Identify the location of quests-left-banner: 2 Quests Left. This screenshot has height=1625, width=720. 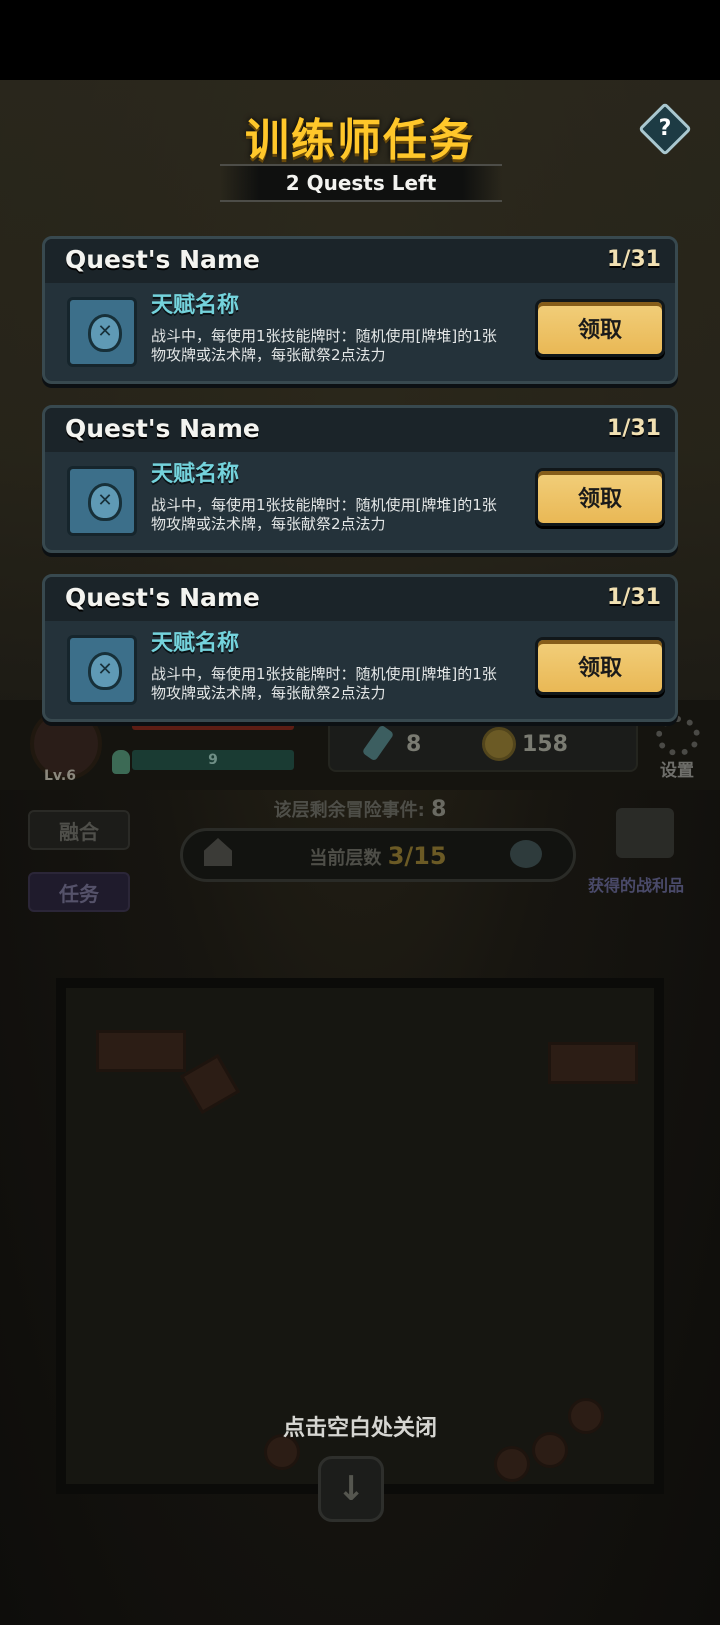
(361, 183).